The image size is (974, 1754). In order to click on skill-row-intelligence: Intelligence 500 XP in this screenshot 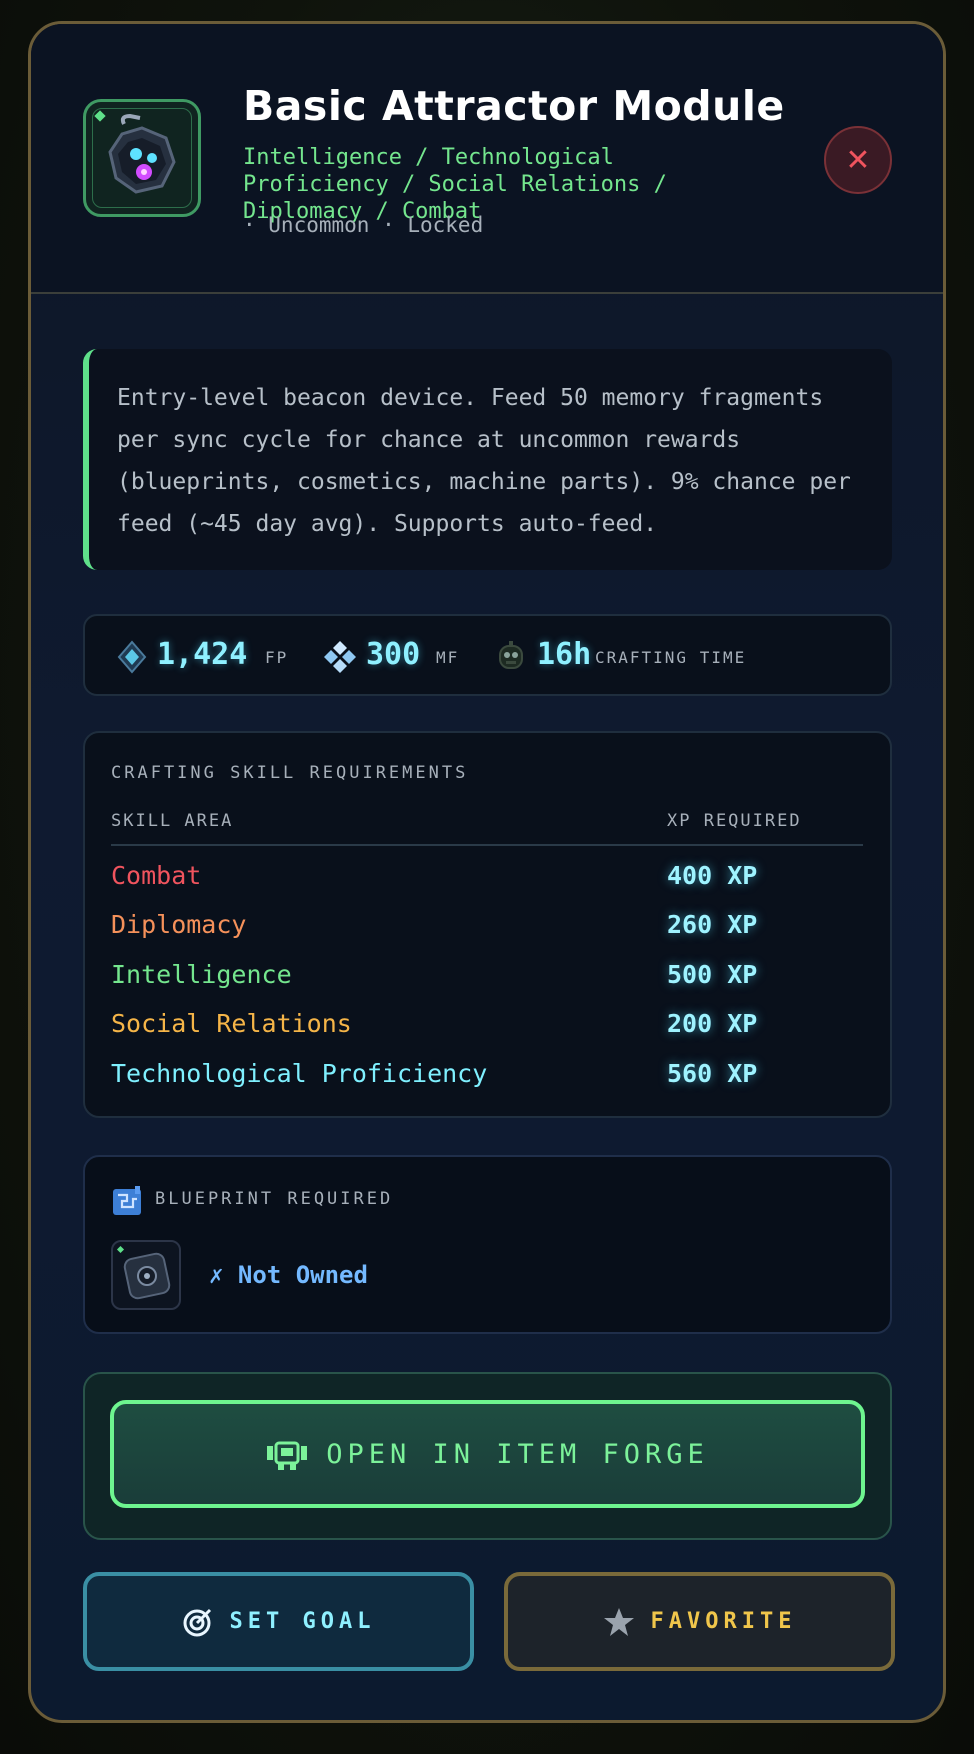, I will do `click(487, 982)`.